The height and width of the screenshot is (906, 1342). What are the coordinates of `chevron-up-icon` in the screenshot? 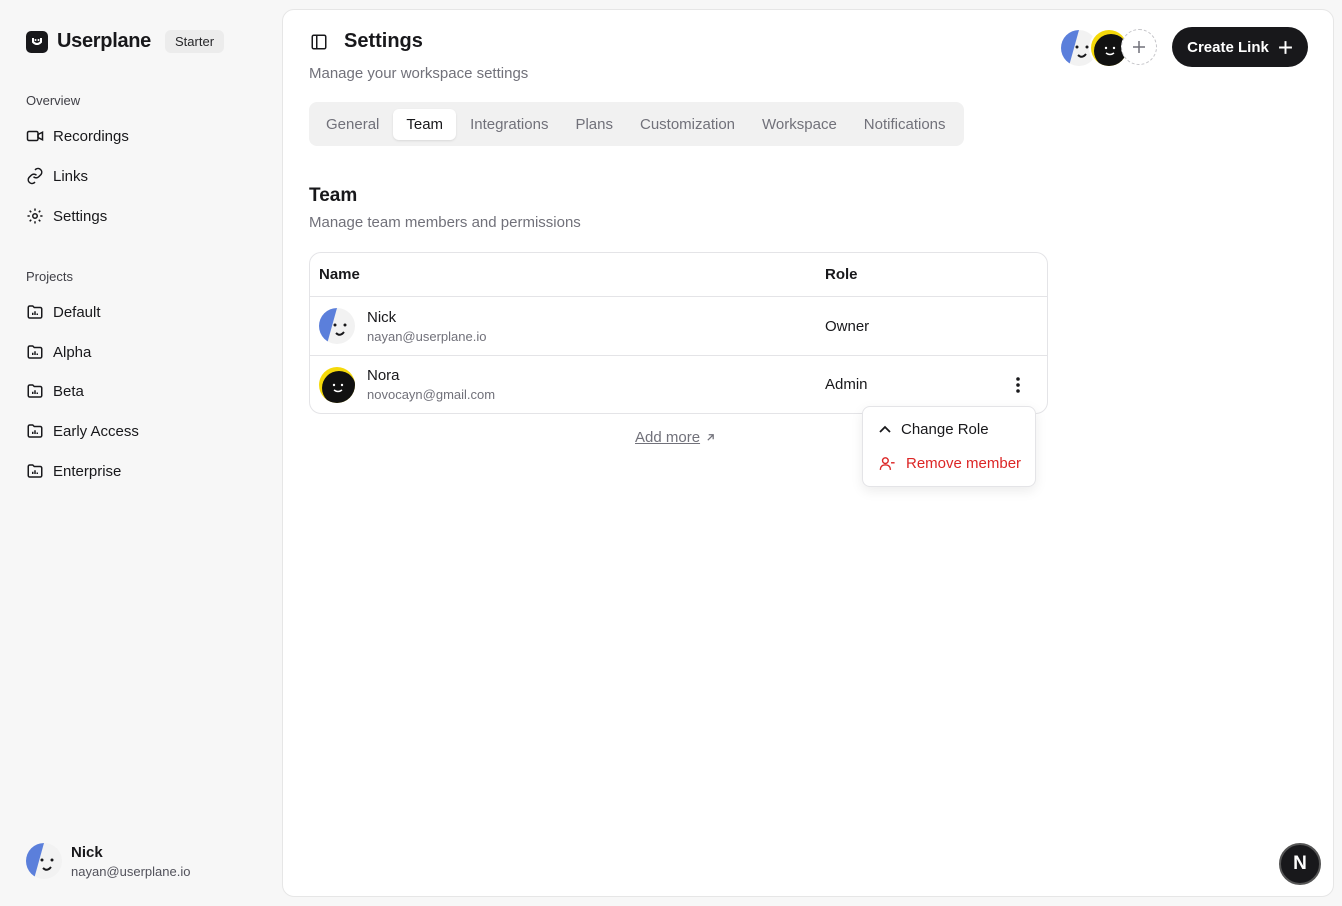 It's located at (885, 429).